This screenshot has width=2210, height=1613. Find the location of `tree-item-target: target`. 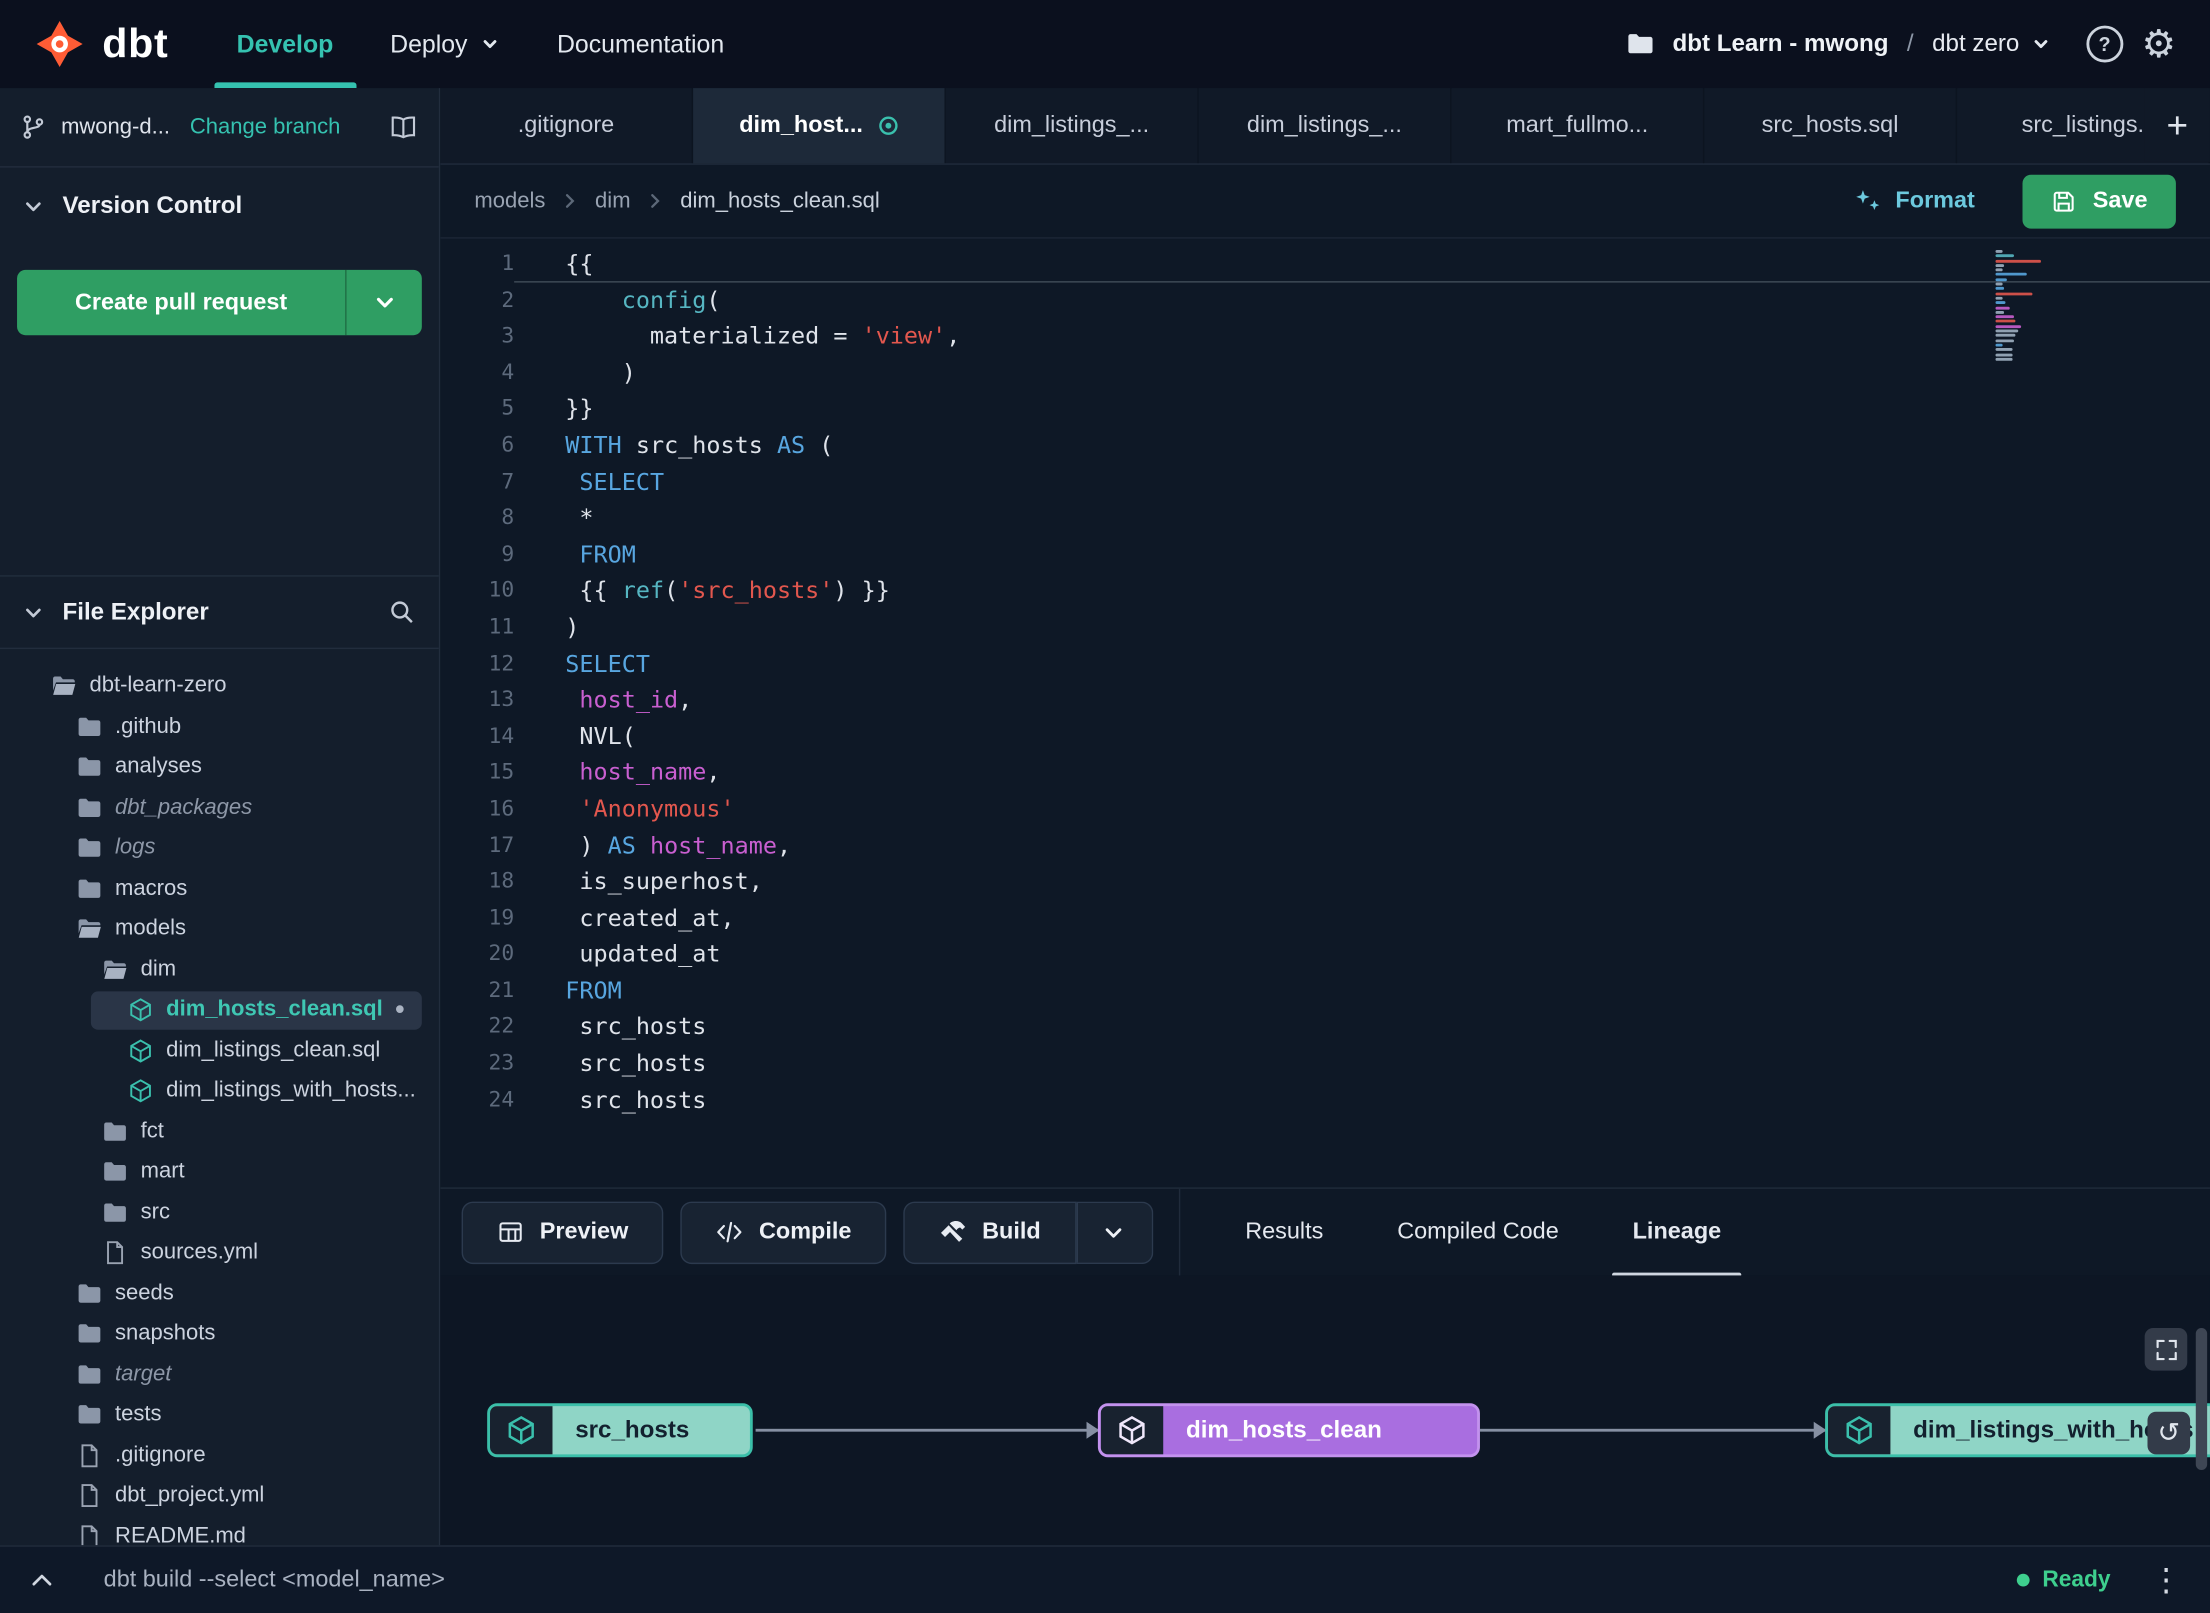

tree-item-target: target is located at coordinates (219, 1374).